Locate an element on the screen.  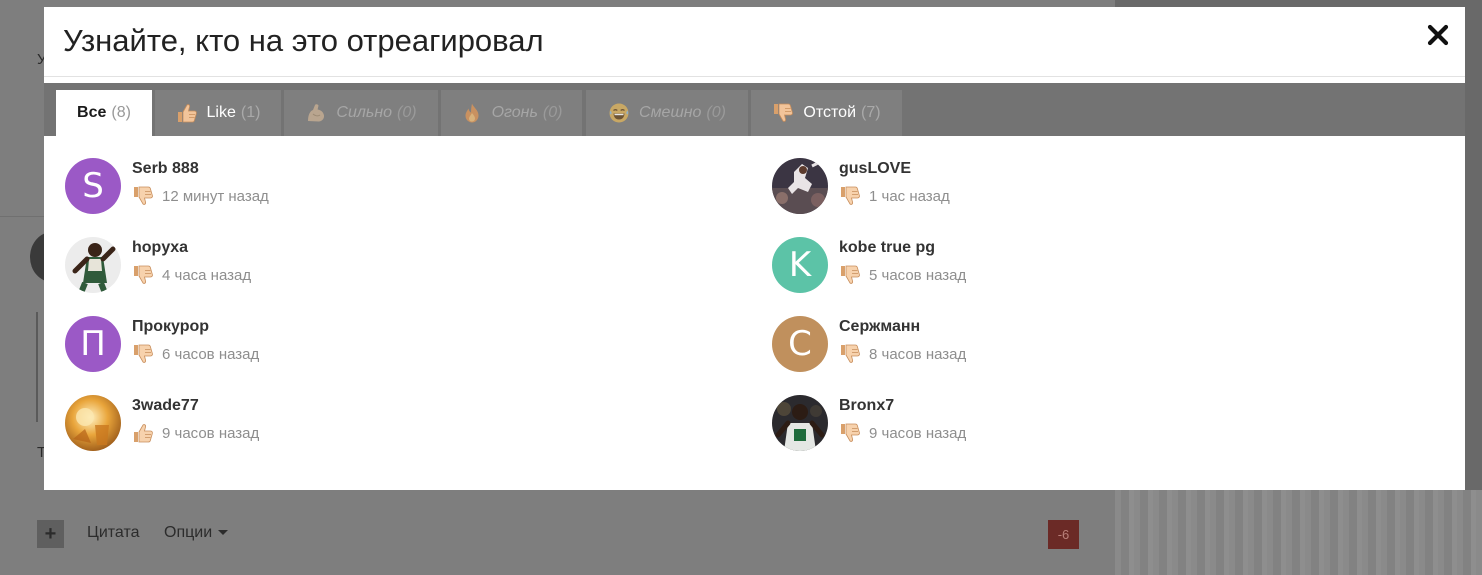
modal-header: Узнайте, кто на это отреагировал is located at coordinates (754, 42).